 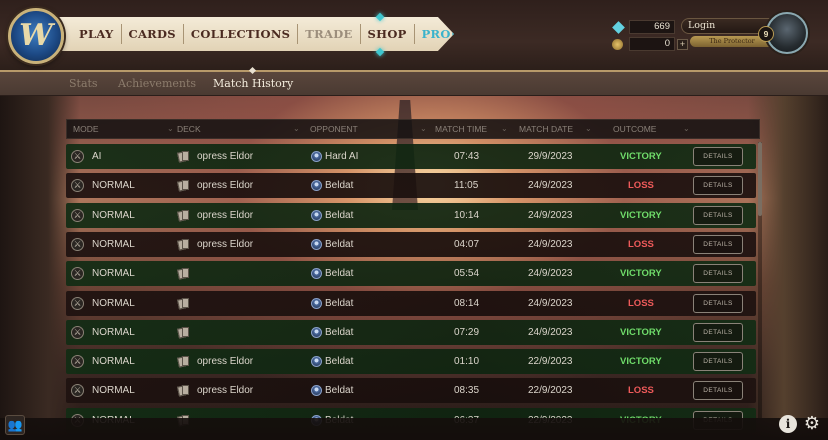 What do you see at coordinates (329, 34) in the screenshot?
I see `nav-trade: TRADE` at bounding box center [329, 34].